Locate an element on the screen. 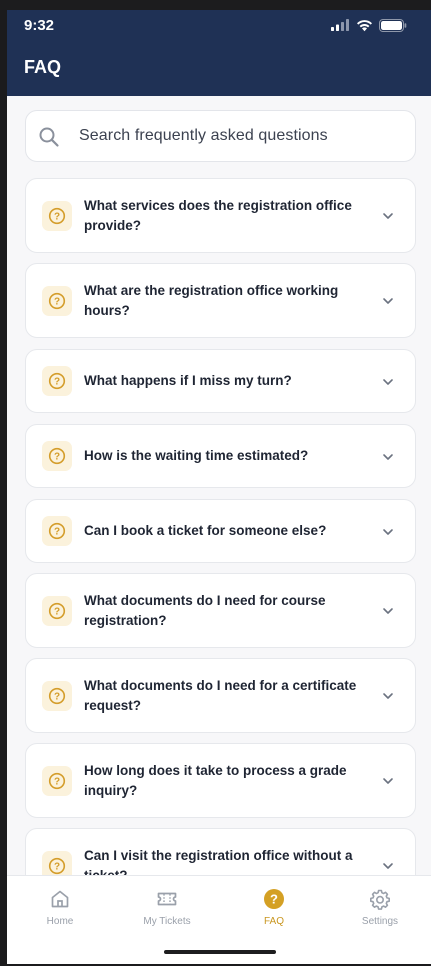 The width and height of the screenshot is (431, 966). device-bezel is located at coordinates (215, 5).